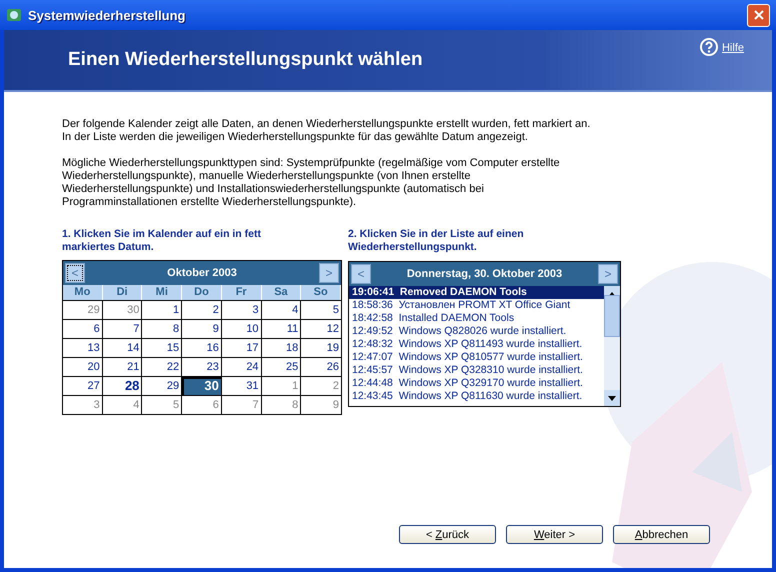  Describe the element at coordinates (122, 292) in the screenshot. I see `weekday-header: Di` at that location.